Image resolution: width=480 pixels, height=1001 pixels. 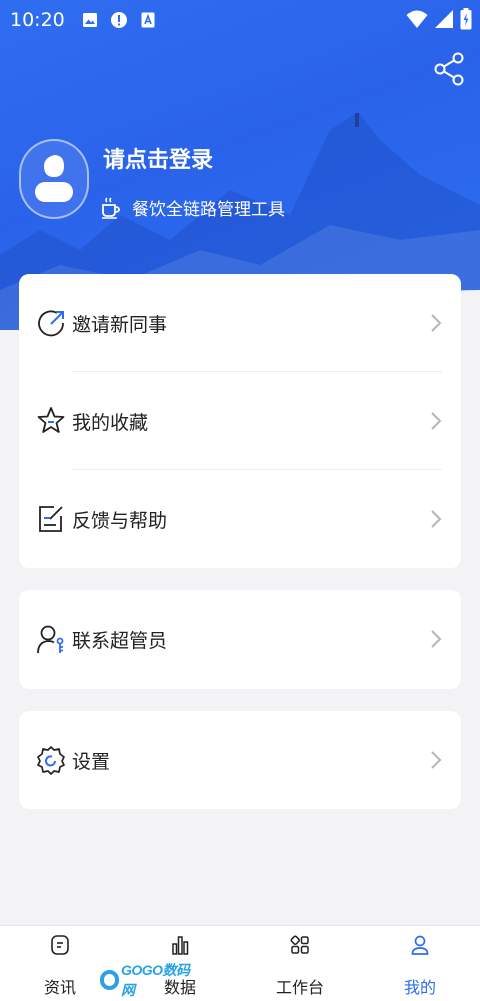 I want to click on admin-contact-icon, so click(x=50, y=639).